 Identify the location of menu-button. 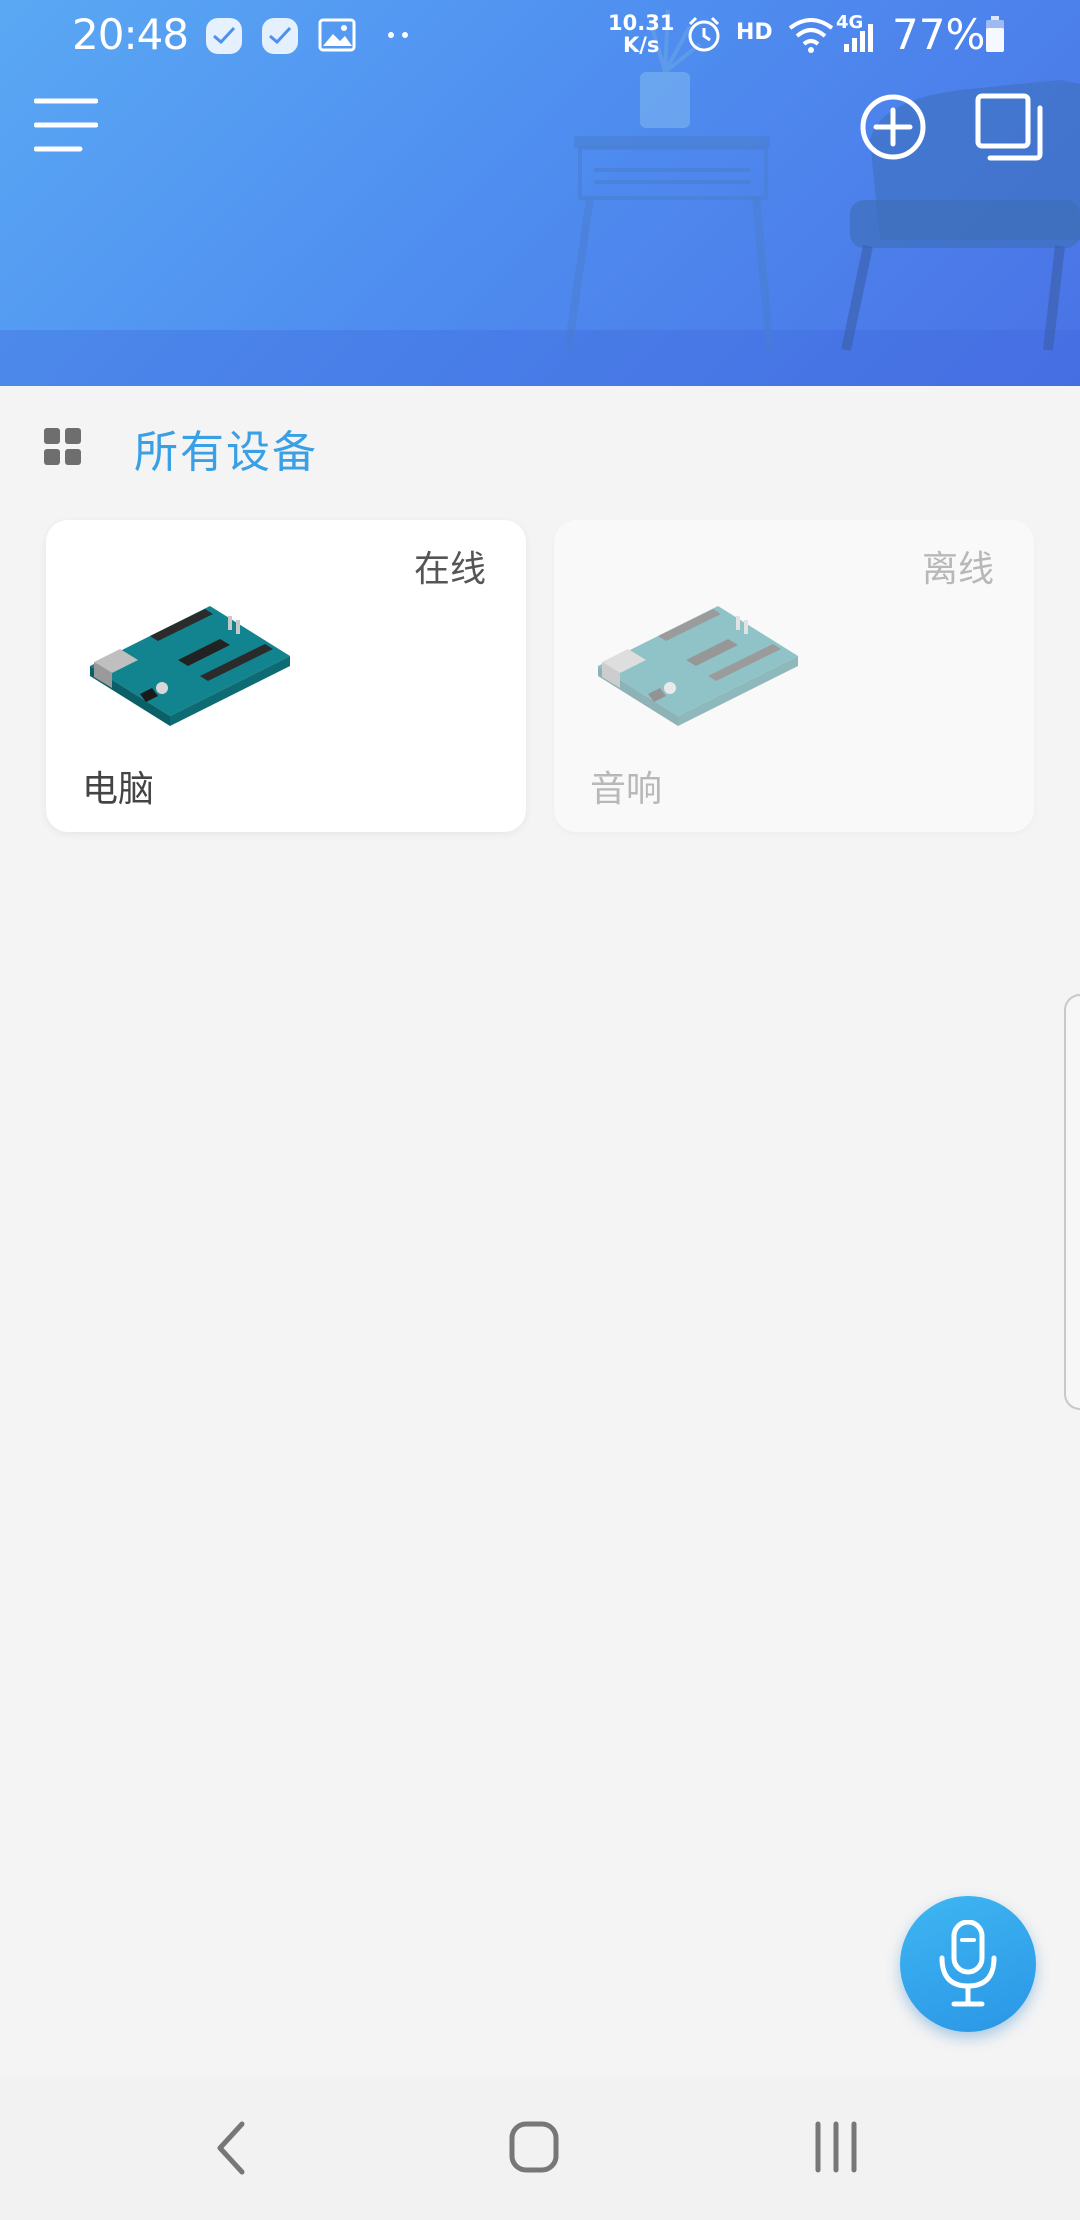
(66, 125).